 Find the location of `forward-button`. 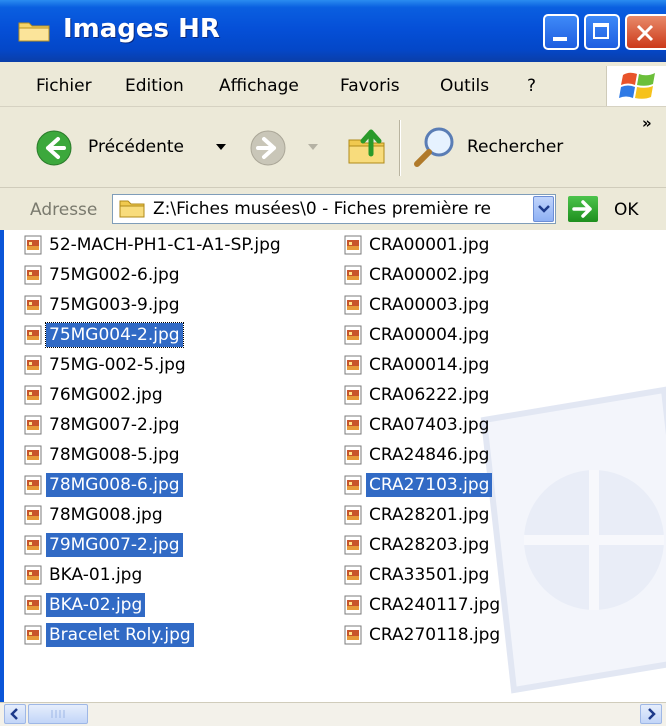

forward-button is located at coordinates (290, 148).